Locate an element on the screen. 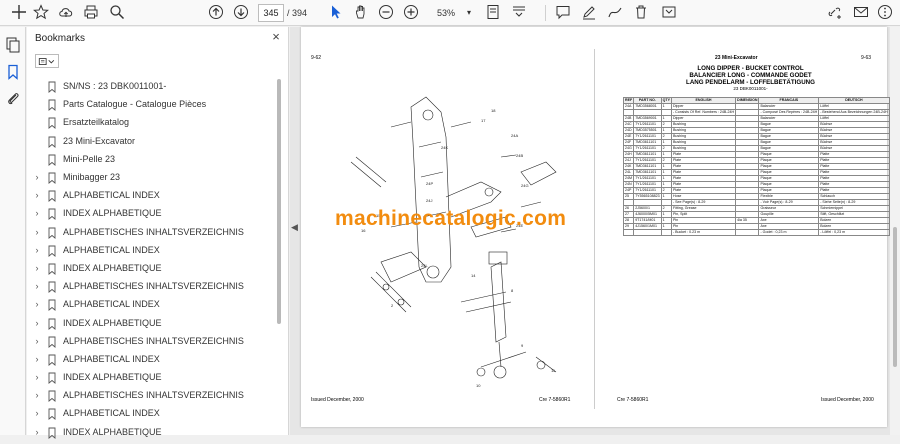  table-cell: - Bestehend Aus Bezeichnungen 24B-24H is located at coordinates (854, 113).